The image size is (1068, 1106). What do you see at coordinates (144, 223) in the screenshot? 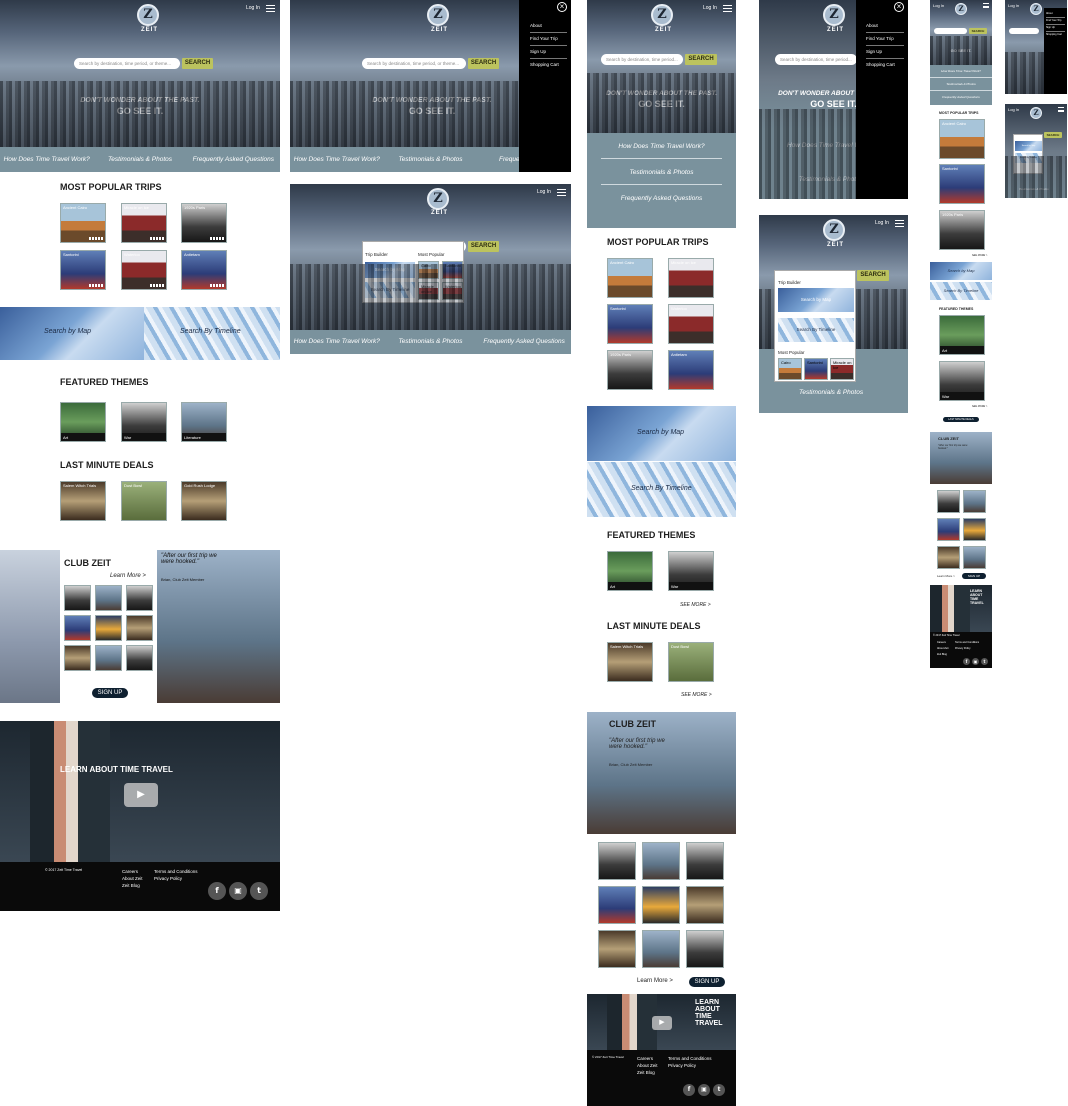
I see `trip-card: Miracle on Ice` at bounding box center [144, 223].